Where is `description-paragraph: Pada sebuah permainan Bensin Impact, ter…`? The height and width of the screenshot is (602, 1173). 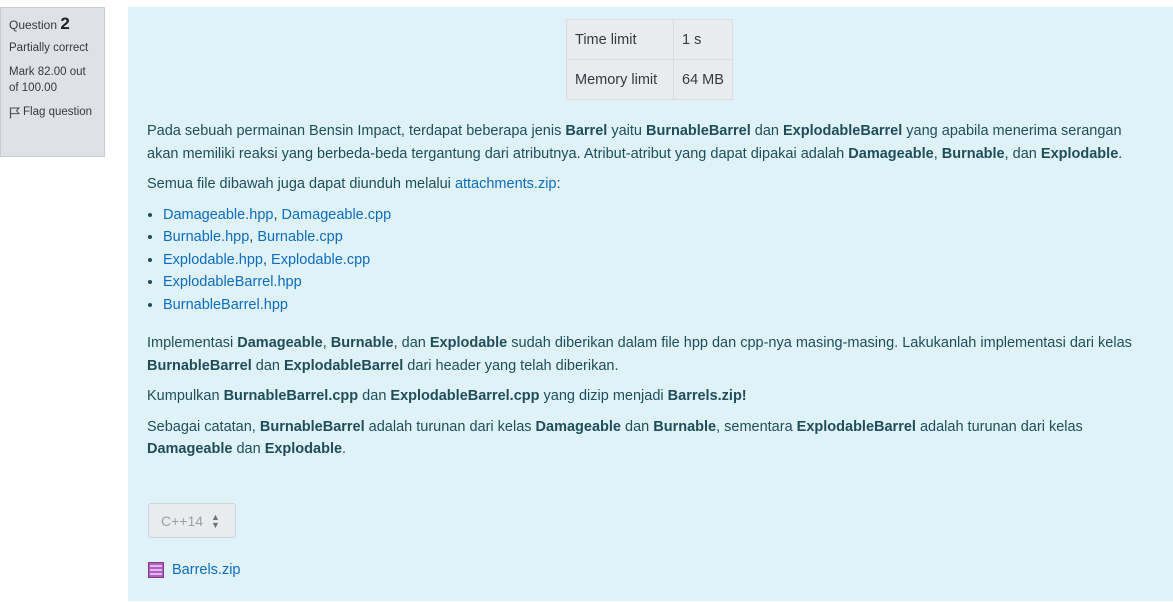
description-paragraph: Pada sebuah permainan Bensin Impact, ter… is located at coordinates (635, 142).